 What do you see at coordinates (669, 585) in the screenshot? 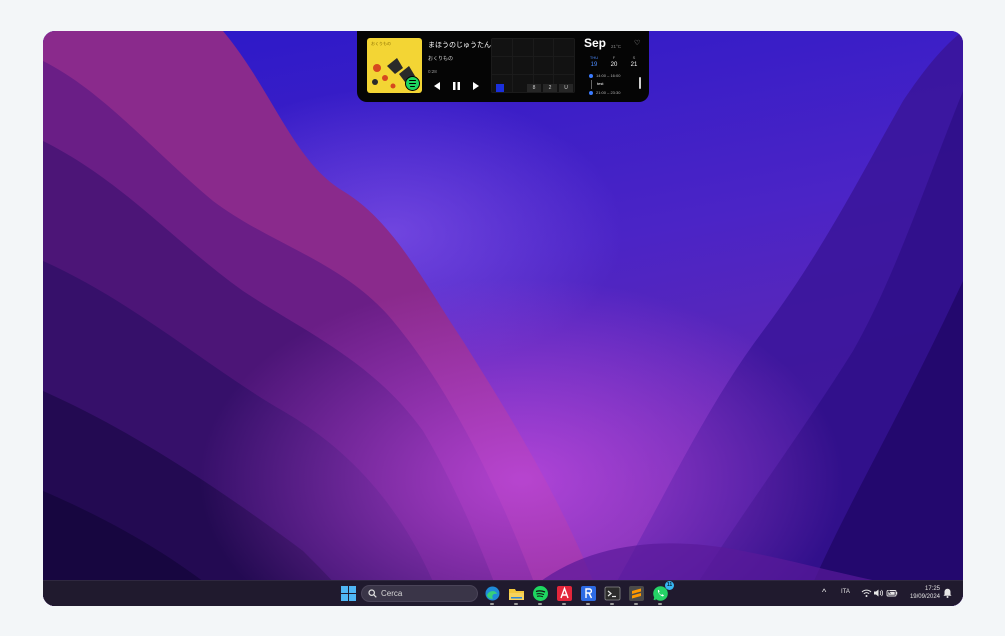
I see `notification-badge: 11` at bounding box center [669, 585].